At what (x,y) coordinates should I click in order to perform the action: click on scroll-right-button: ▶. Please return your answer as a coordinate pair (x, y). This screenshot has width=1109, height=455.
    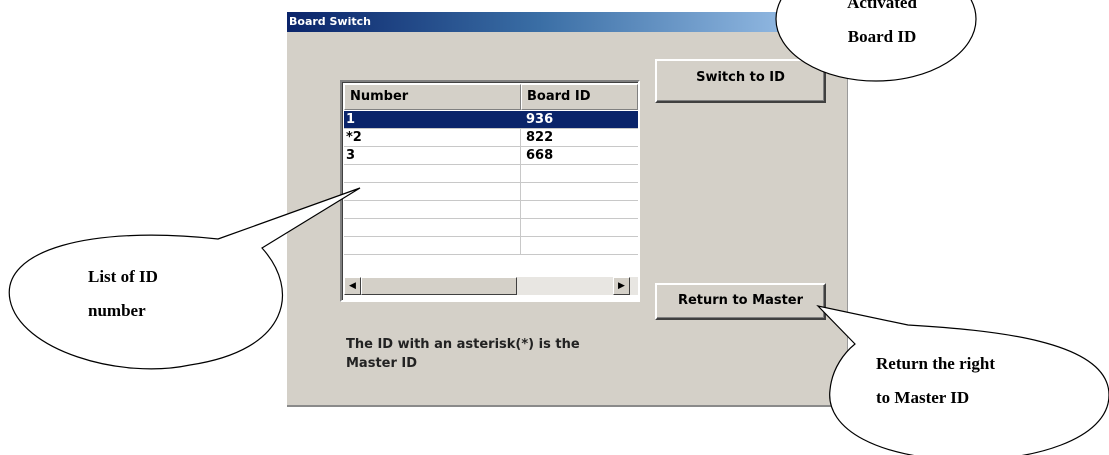
    Looking at the image, I should click on (621, 286).